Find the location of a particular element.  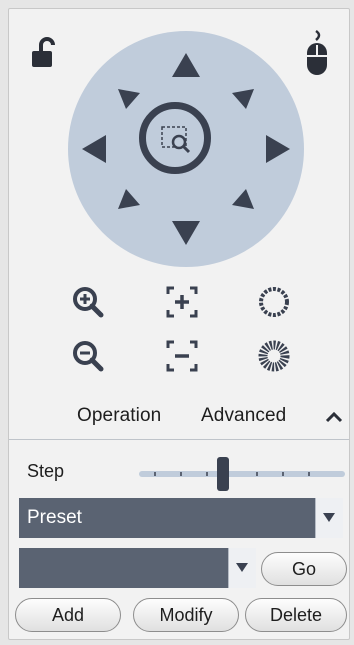

ptz-tabs: Operation Advanced is located at coordinates (179, 416).